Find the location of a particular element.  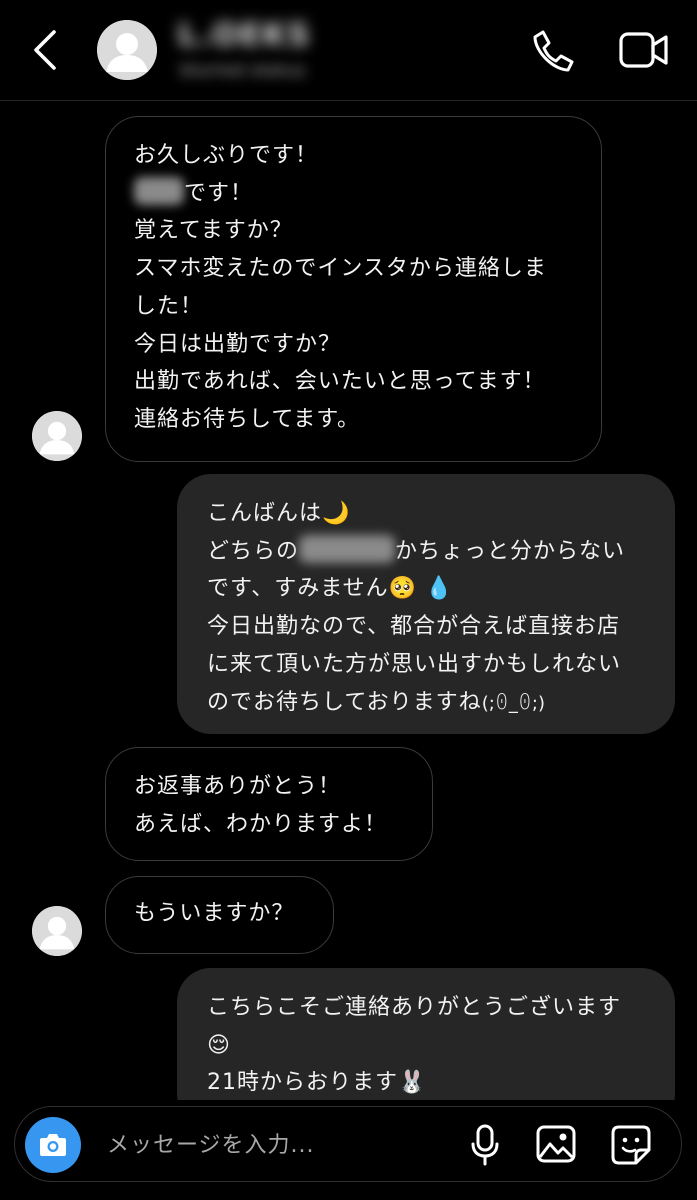

message-line: もういますか？ is located at coordinates (214, 913).